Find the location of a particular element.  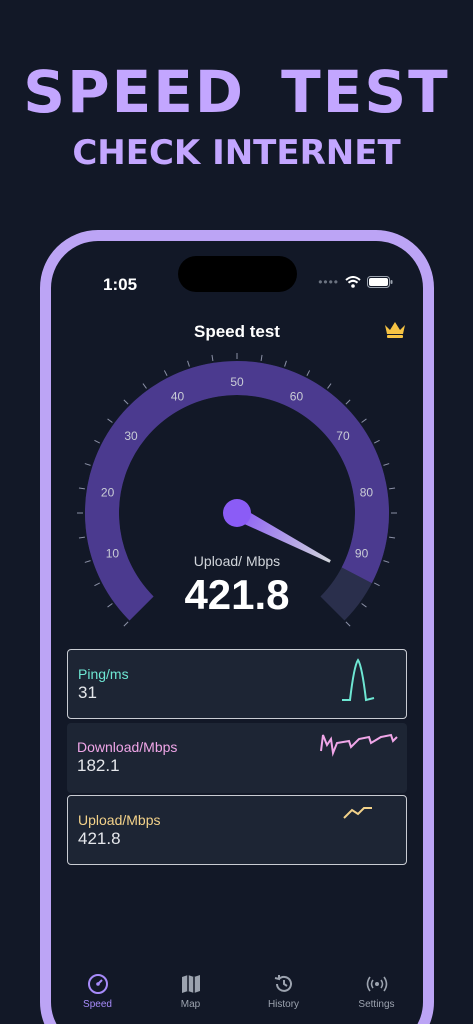

gauge-tick-label: 60 is located at coordinates (297, 396).